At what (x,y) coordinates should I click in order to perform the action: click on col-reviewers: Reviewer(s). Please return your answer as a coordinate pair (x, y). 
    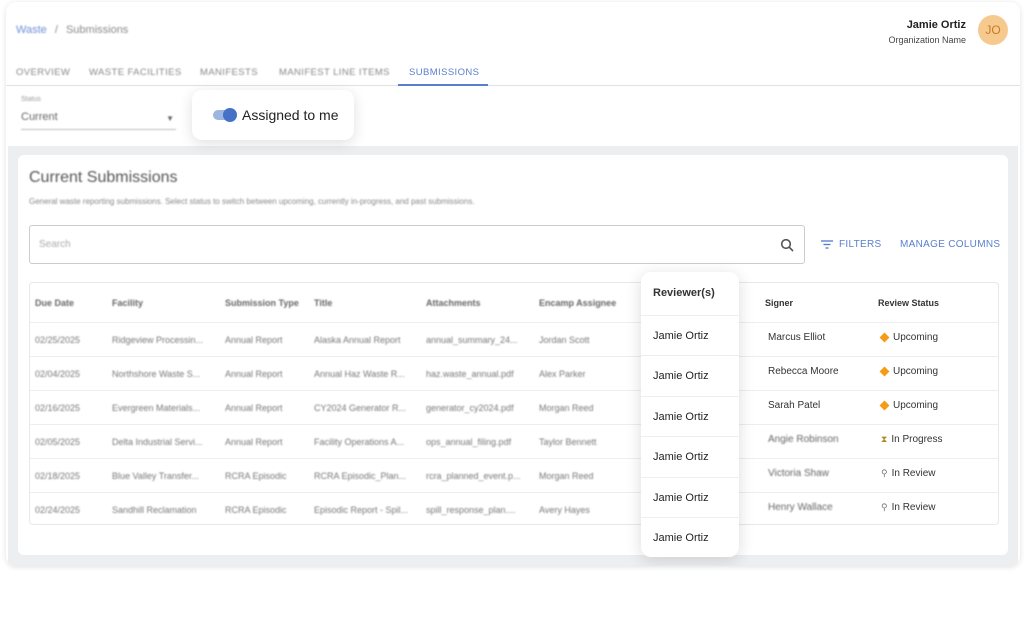
    Looking at the image, I should click on (684, 293).